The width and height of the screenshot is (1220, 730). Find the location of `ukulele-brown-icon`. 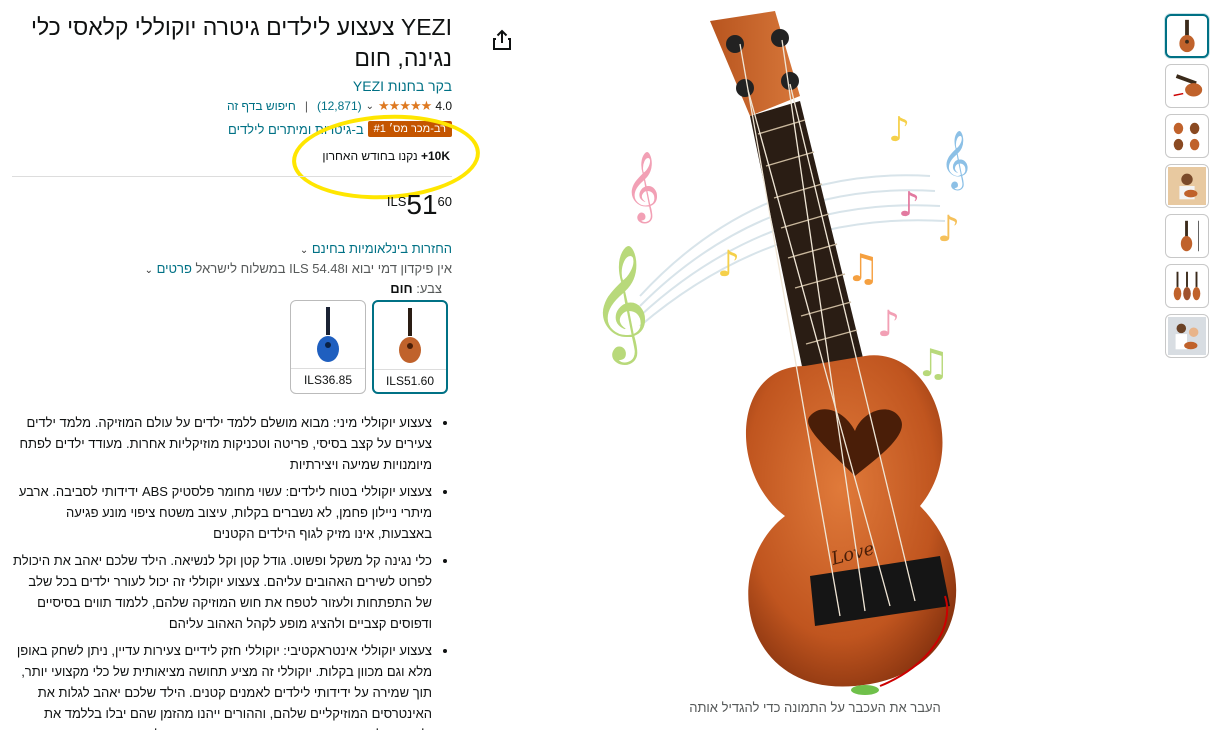

ukulele-brown-icon is located at coordinates (410, 335).